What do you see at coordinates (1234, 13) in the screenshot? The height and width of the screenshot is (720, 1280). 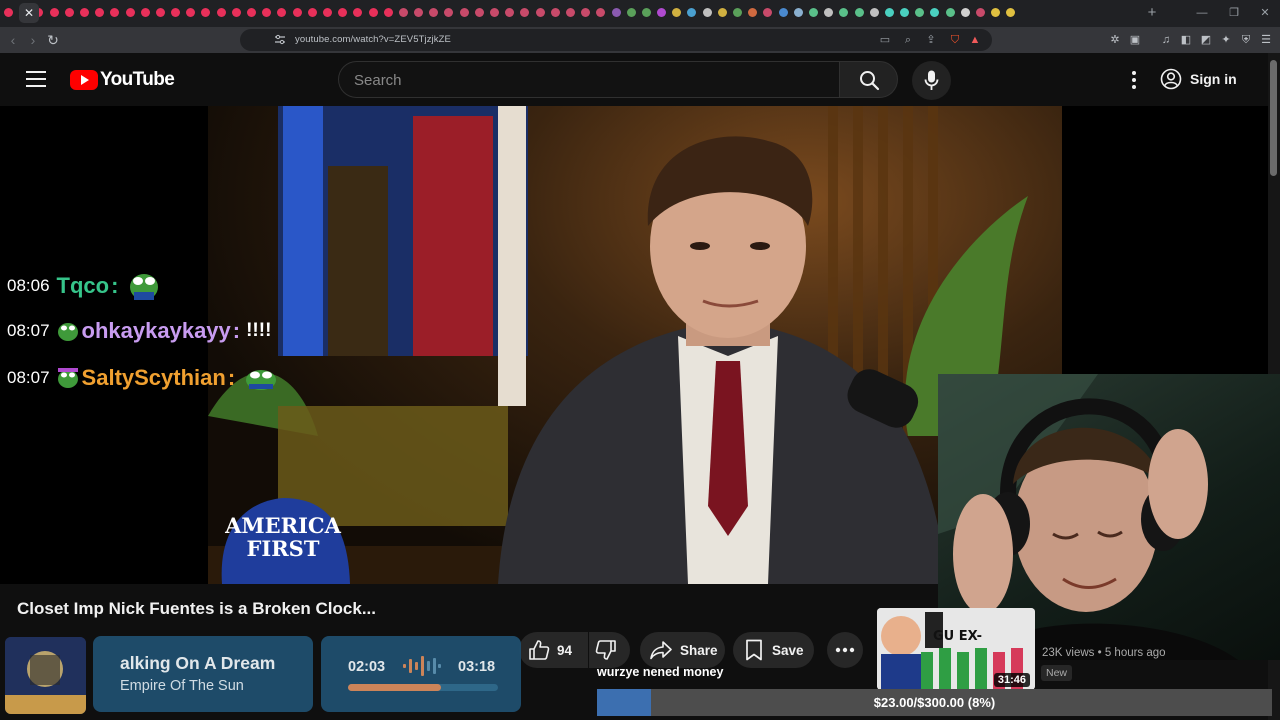 I see `maximize-button: ❐` at bounding box center [1234, 13].